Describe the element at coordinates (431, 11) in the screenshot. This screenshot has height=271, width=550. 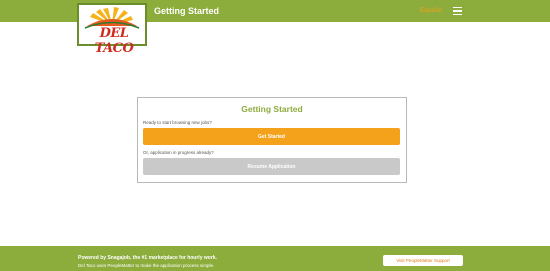
I see `language-link: Español` at that location.